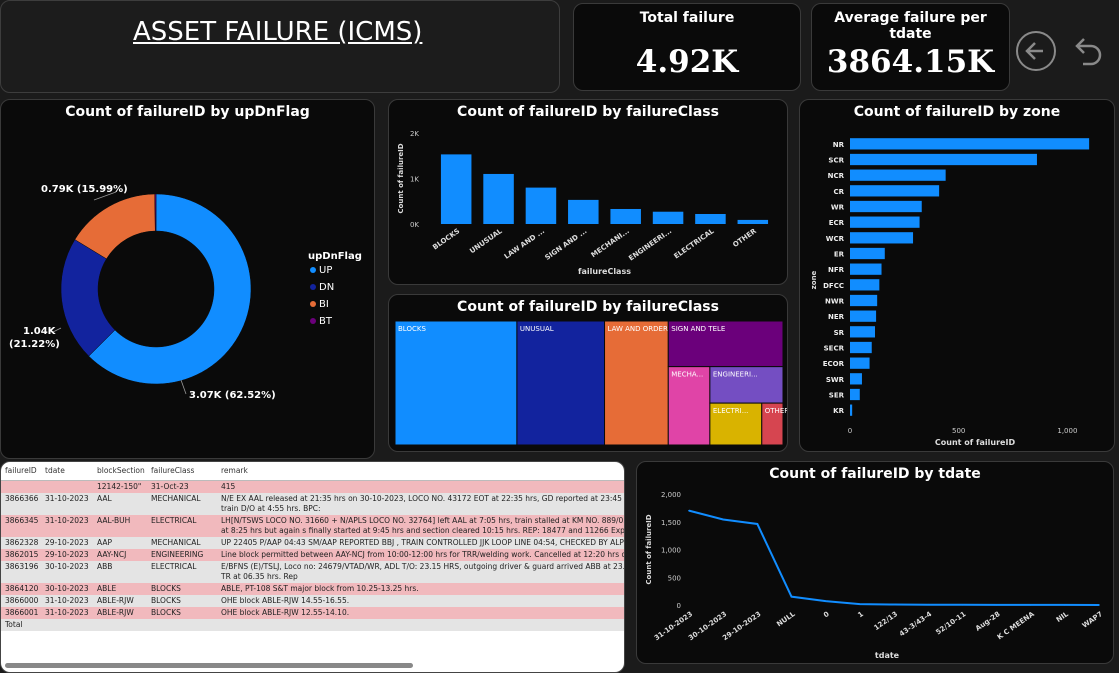 Image resolution: width=1119 pixels, height=673 pixels. What do you see at coordinates (839, 255) in the screenshot?
I see `y-tick-label: ER` at bounding box center [839, 255].